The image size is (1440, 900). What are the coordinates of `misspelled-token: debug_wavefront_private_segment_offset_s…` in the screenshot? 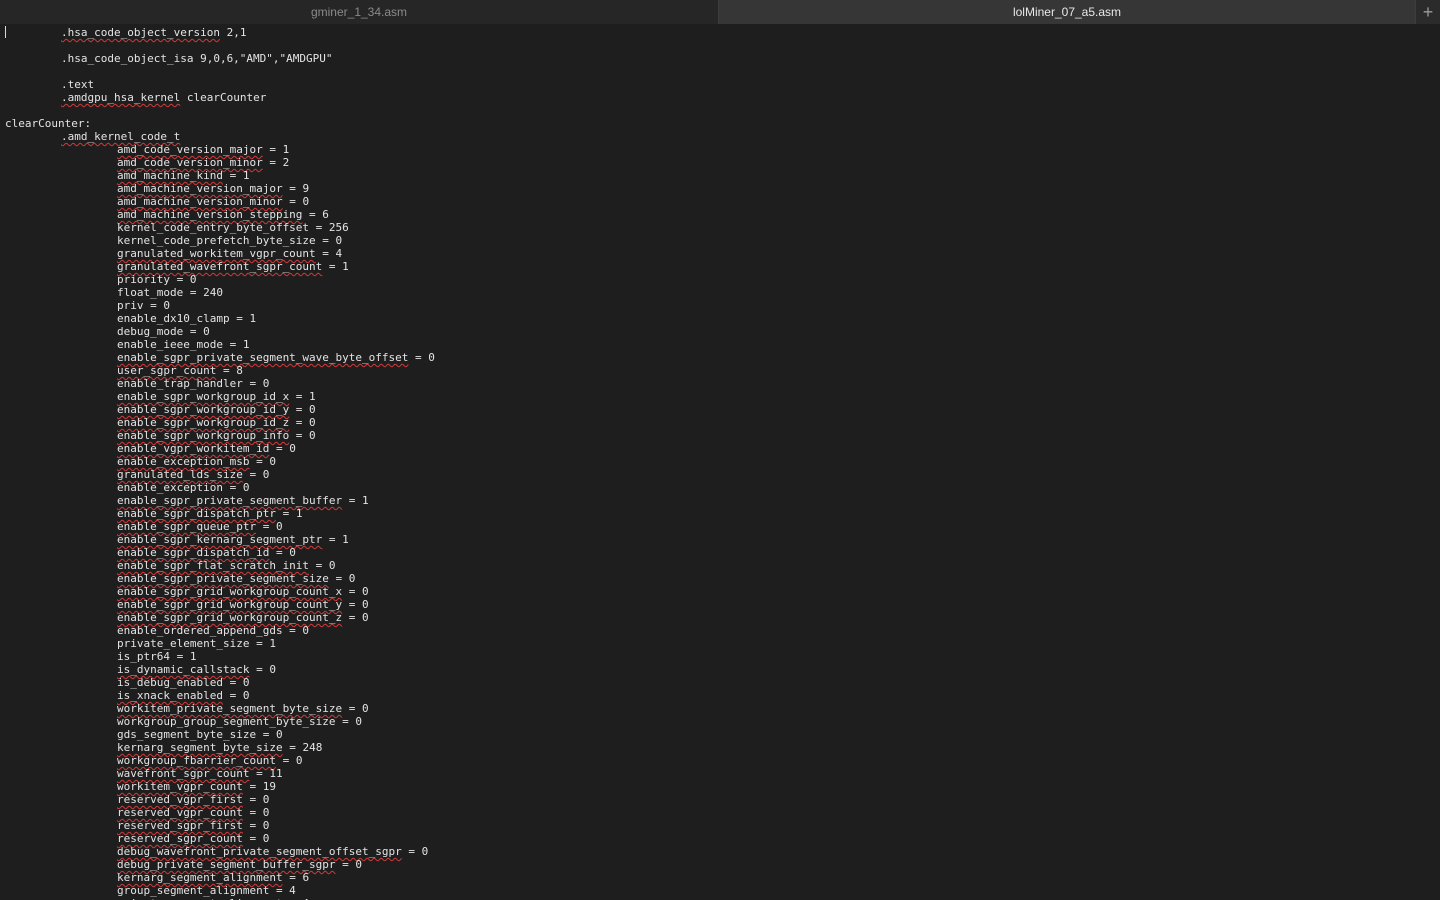 It's located at (259, 851).